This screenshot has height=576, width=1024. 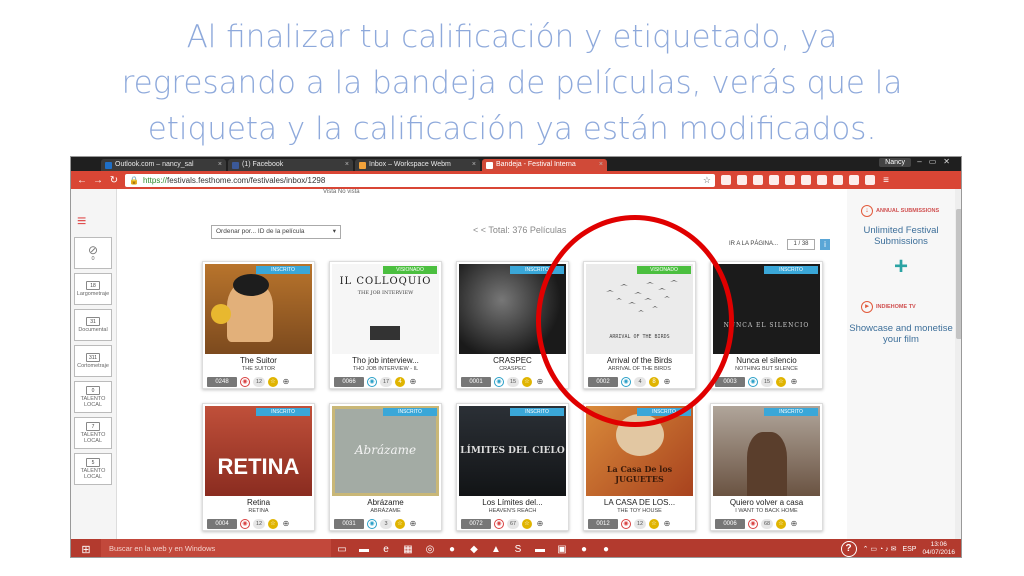 I want to click on sort-select: Ordenar por... ID de la película ▾, so click(x=276, y=232).